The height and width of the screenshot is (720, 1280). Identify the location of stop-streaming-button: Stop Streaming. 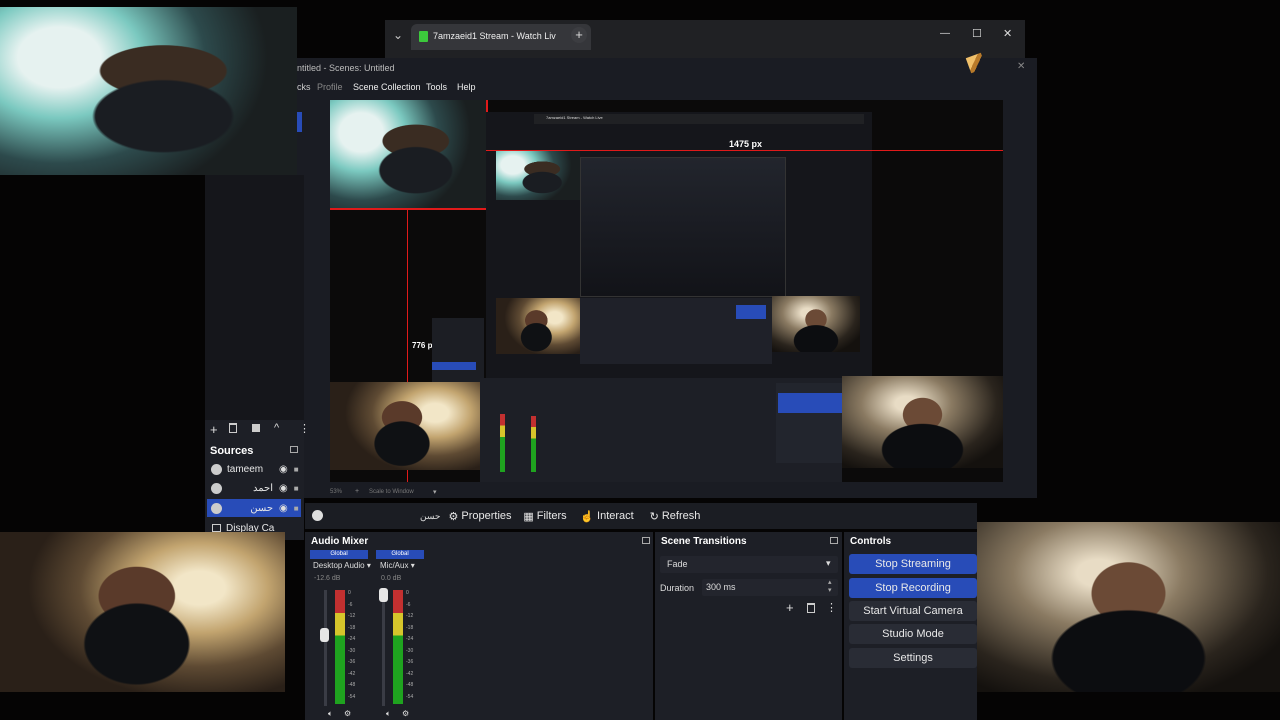
(913, 564).